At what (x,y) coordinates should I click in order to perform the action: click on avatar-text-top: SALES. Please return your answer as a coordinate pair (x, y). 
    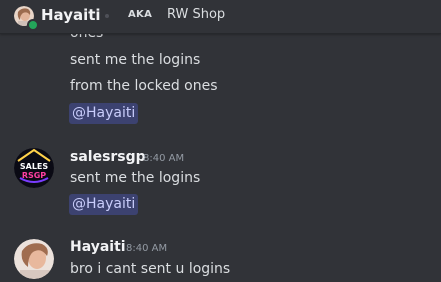
    Looking at the image, I should click on (34, 166).